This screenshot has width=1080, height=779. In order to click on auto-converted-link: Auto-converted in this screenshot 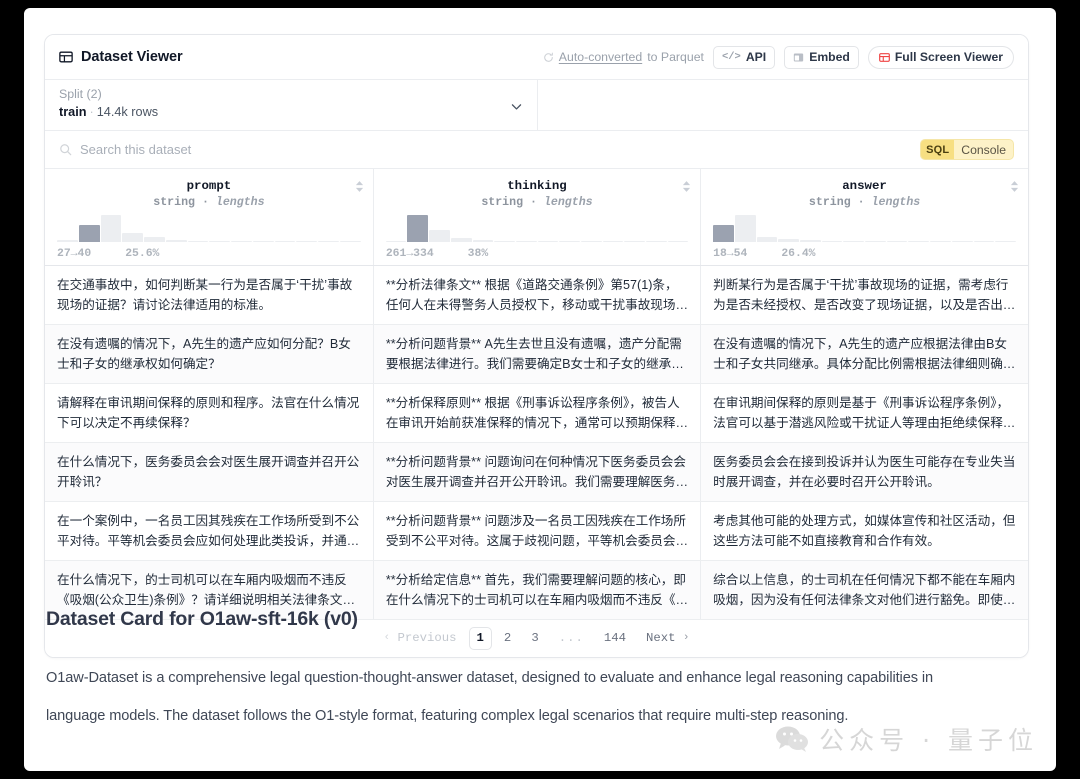, I will do `click(600, 57)`.